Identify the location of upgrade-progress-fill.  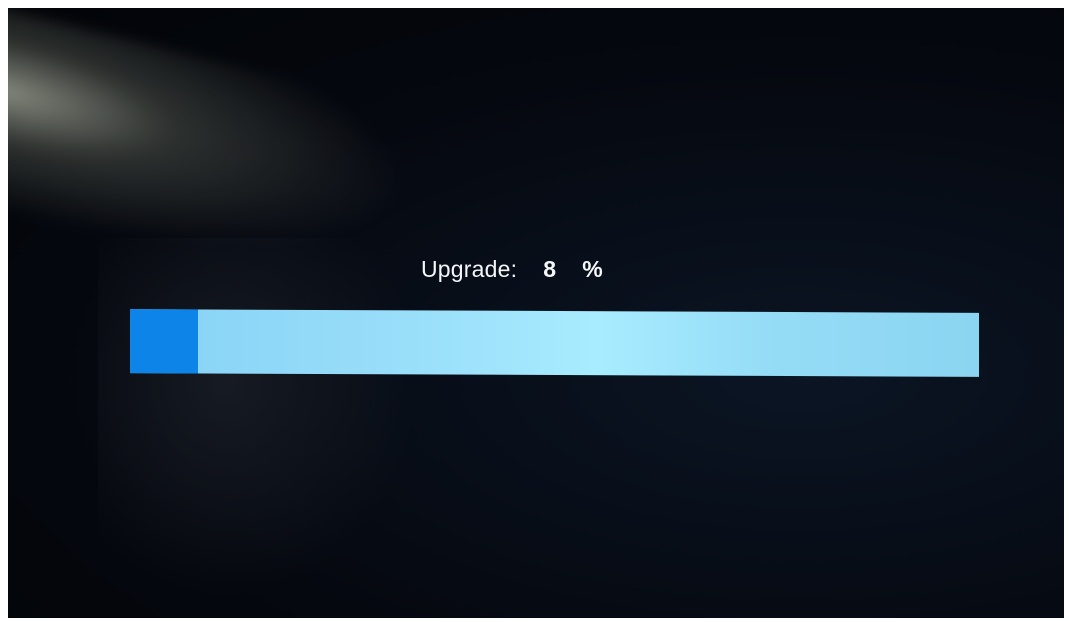
(164, 341).